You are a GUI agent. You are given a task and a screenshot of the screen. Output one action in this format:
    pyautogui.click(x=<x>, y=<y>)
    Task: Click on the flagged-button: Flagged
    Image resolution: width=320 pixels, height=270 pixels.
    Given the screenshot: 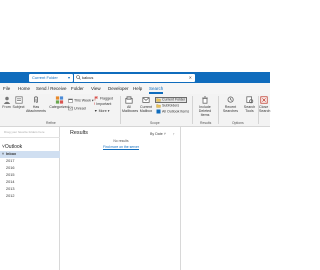 What is the action you would take?
    pyautogui.click(x=103, y=98)
    